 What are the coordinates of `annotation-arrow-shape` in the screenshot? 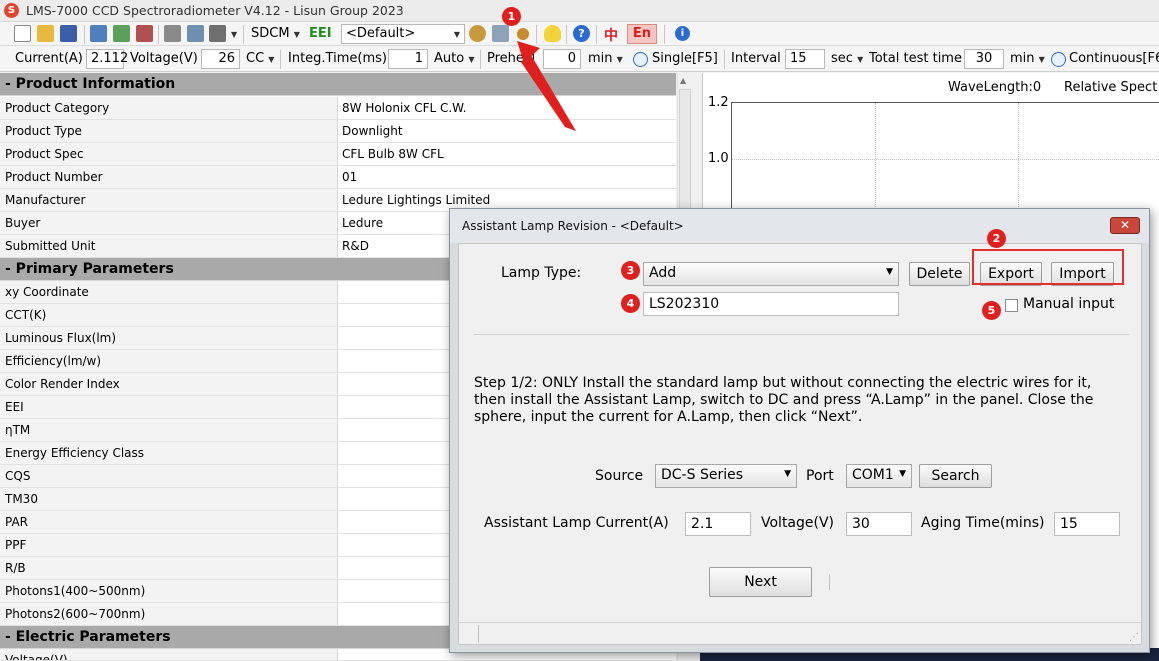 It's located at (548, 93).